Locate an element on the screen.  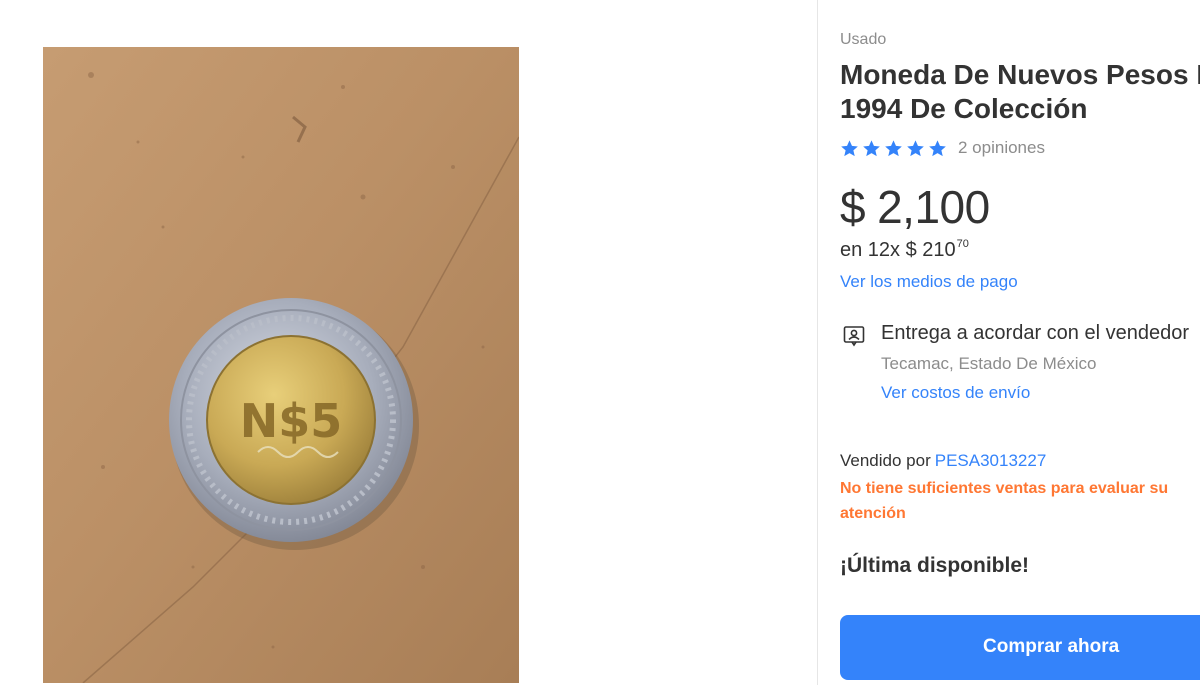
installments-amount: en 12x $ 210 is located at coordinates (898, 250).